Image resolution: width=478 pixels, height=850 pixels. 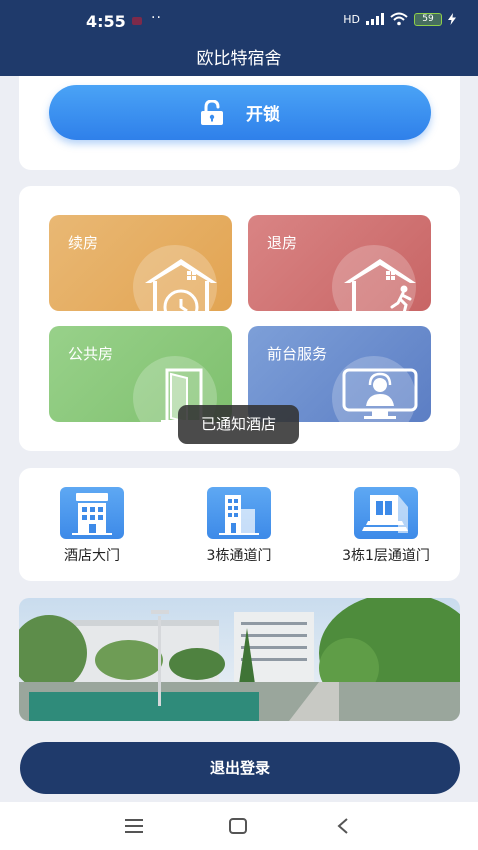 I want to click on front-desk-label: 前台服务, so click(x=297, y=354).